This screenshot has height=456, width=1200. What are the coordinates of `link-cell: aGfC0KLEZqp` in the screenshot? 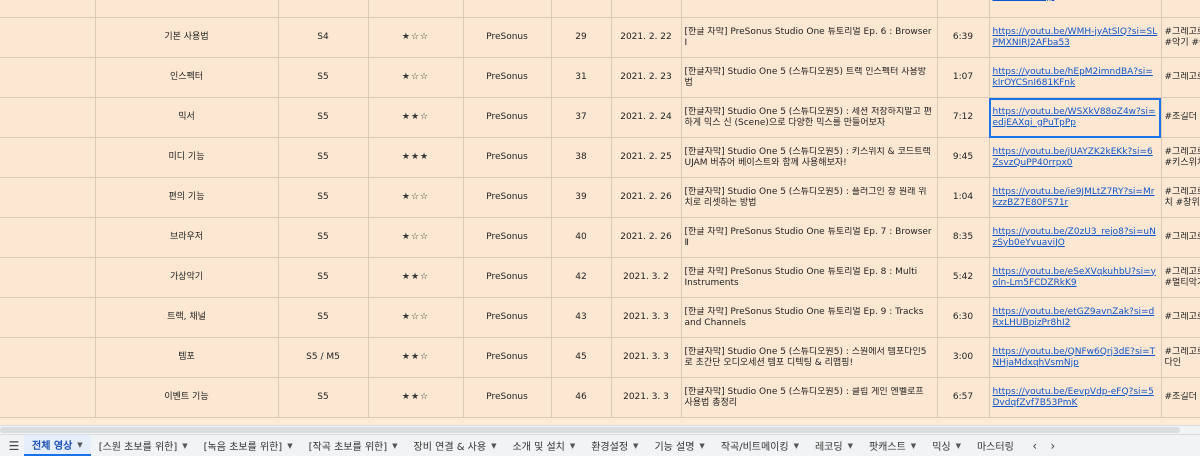 It's located at (1075, 9).